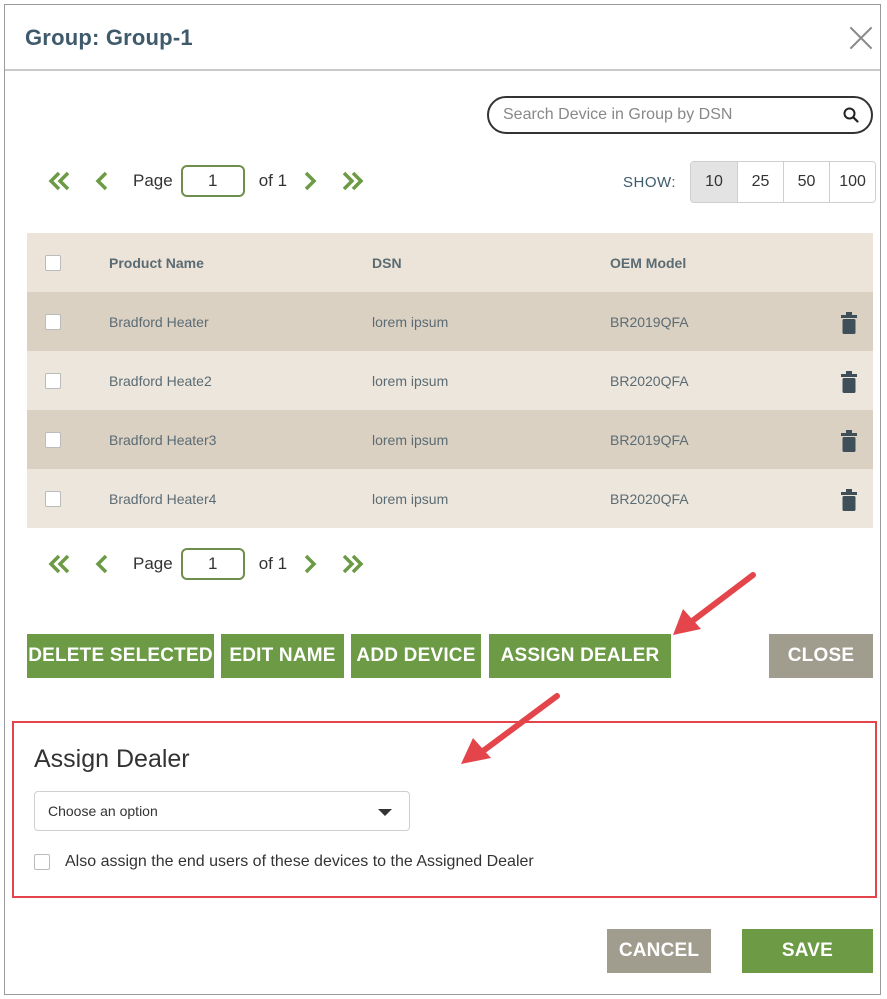  What do you see at coordinates (160, 380) in the screenshot?
I see `cell-product-name: Bradford Heate2` at bounding box center [160, 380].